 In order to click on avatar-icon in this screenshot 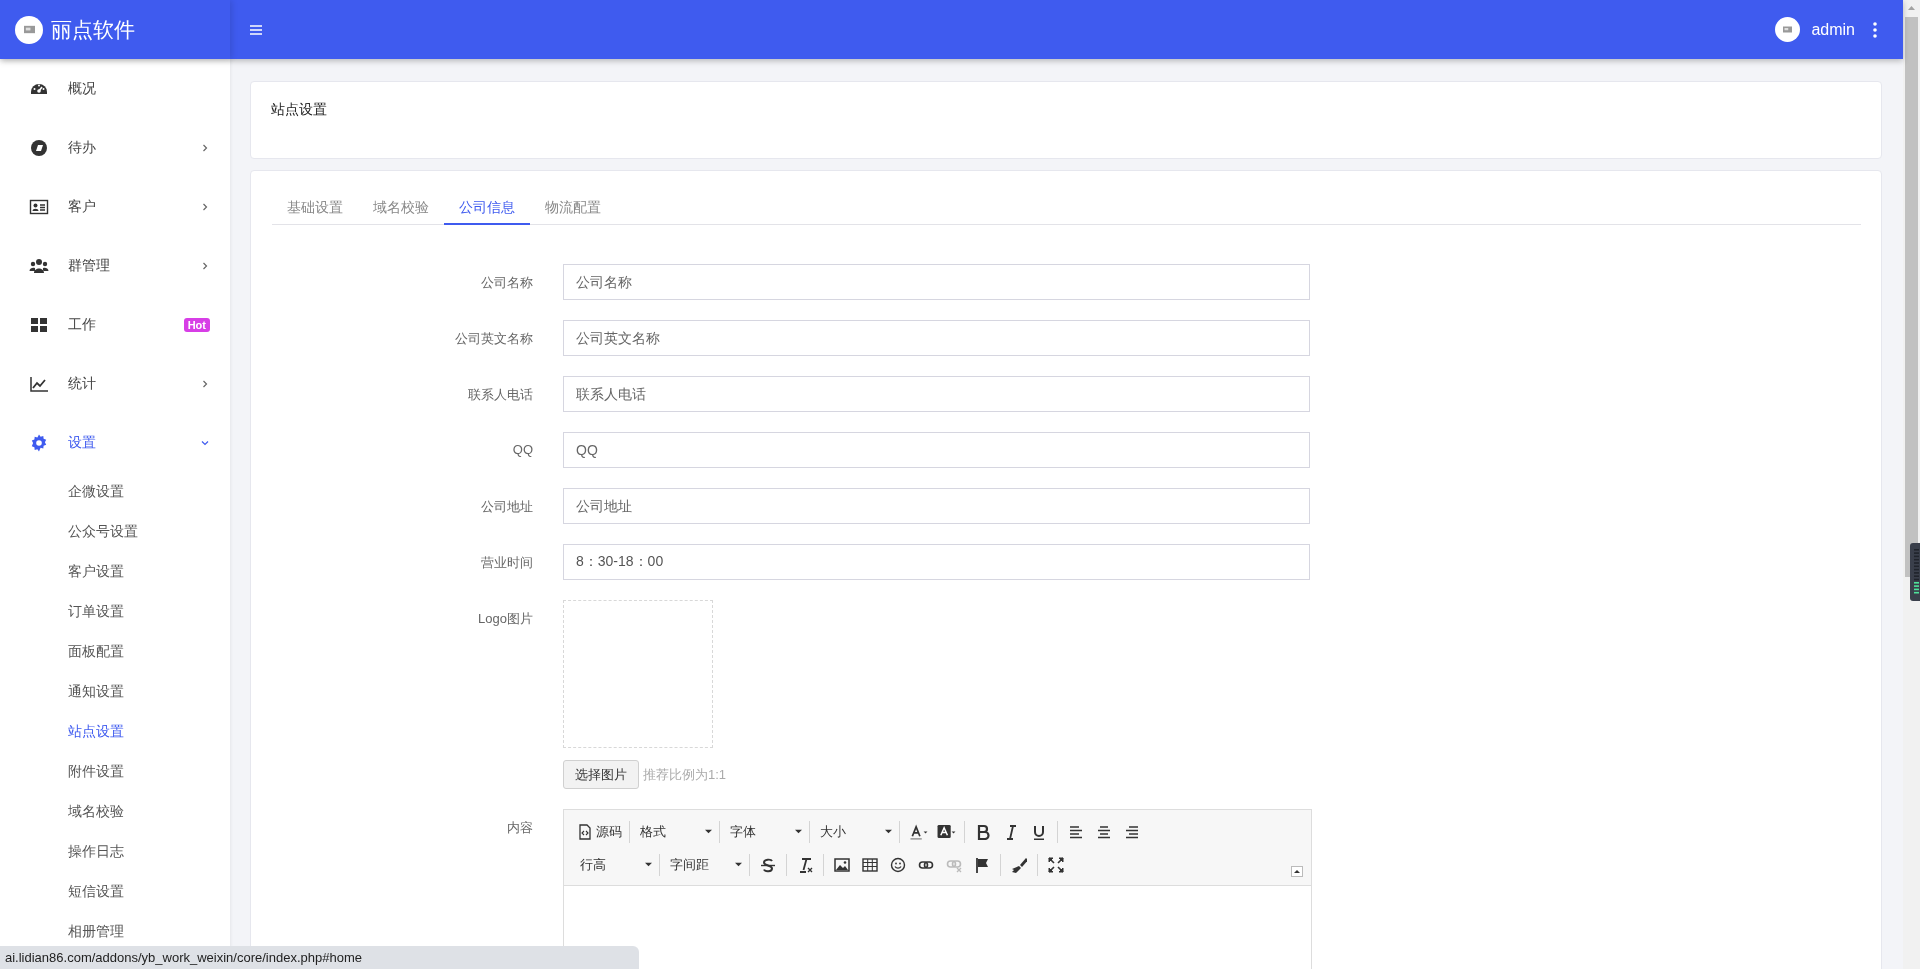, I will do `click(1788, 29)`.